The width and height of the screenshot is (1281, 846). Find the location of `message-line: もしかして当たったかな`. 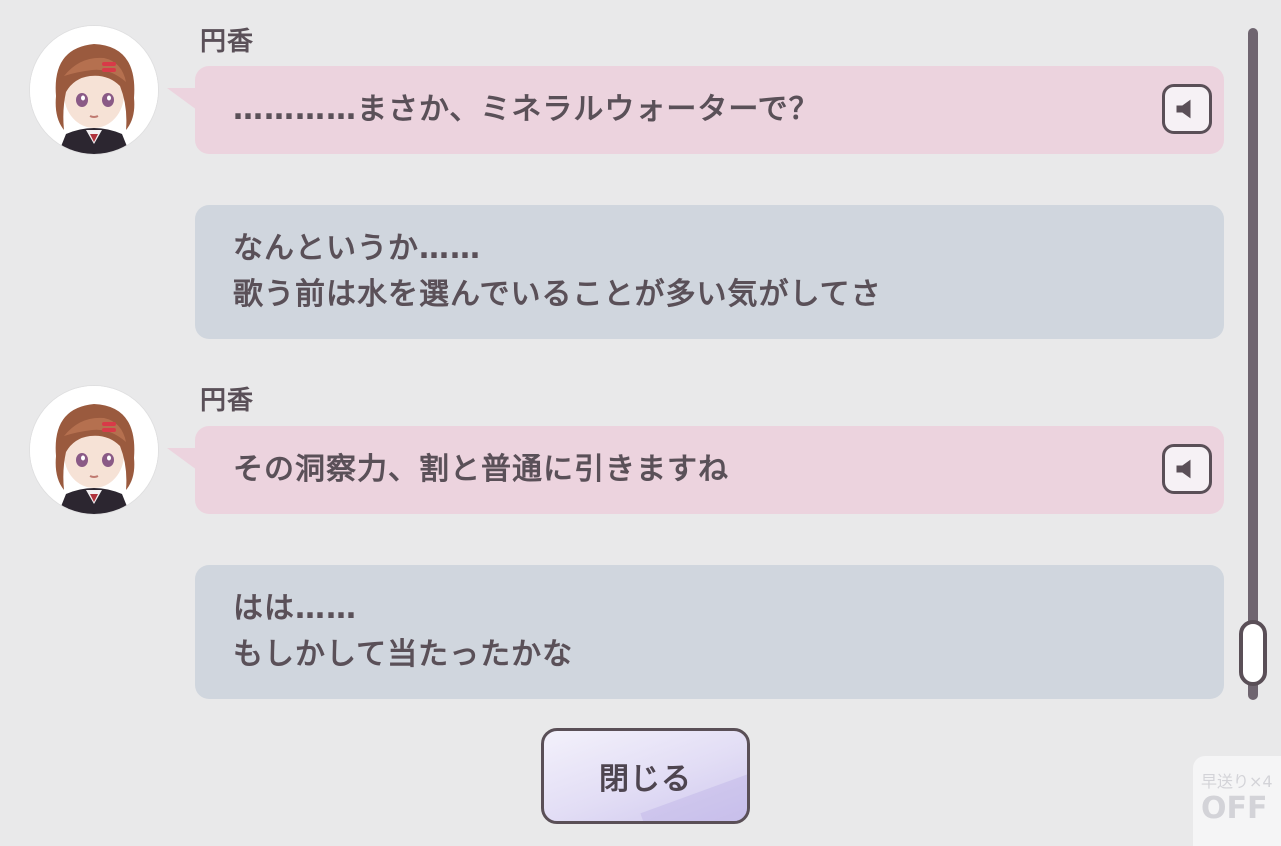

message-line: もしかして当たったかな is located at coordinates (403, 654).